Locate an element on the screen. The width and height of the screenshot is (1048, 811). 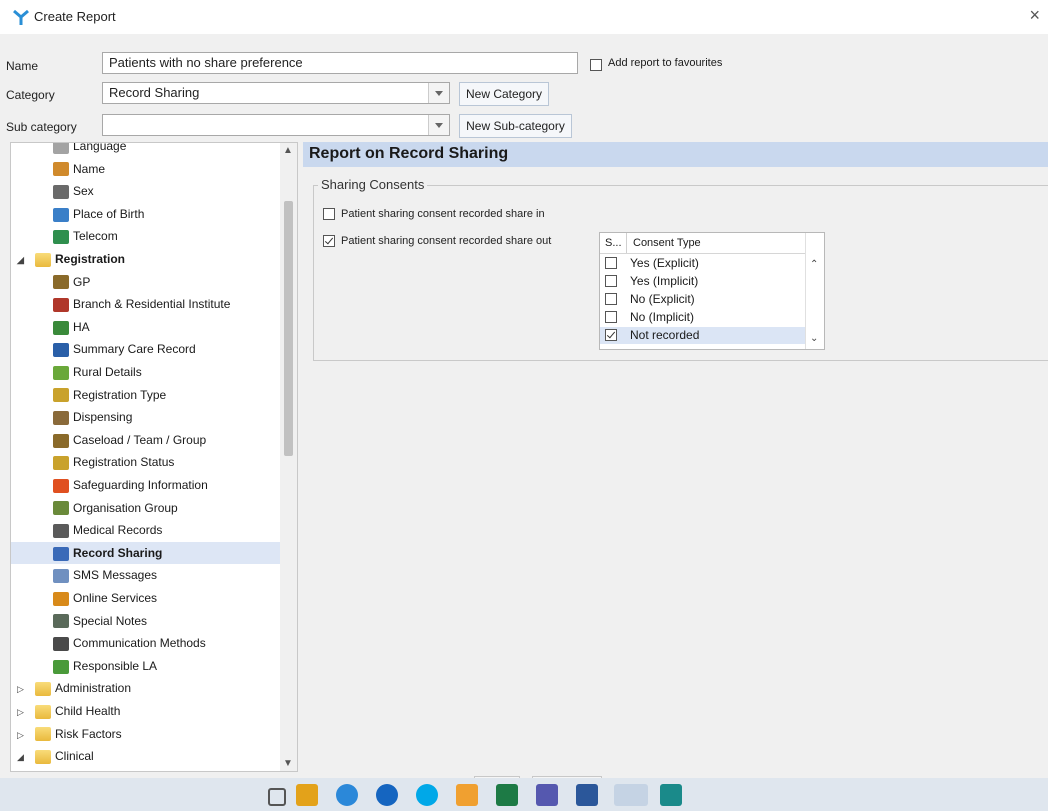
tree-item-registration-type: Registration Type is located at coordinates (109, 395).